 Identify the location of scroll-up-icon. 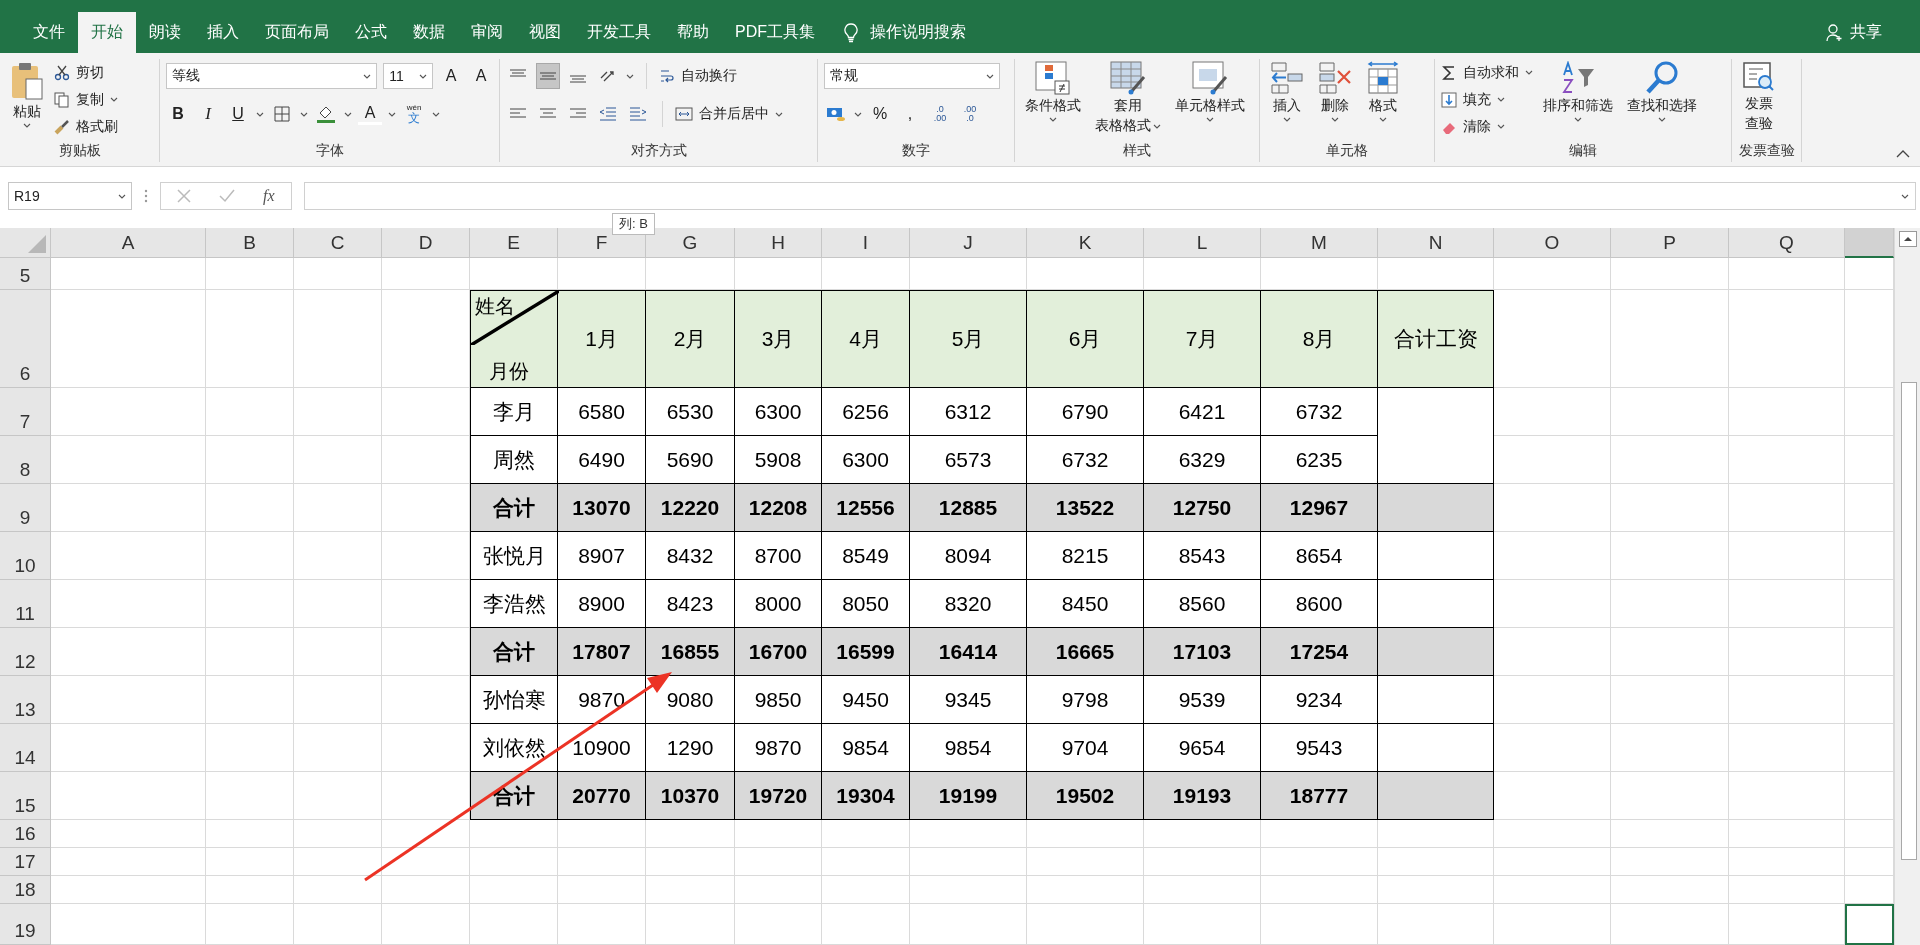
(1908, 239).